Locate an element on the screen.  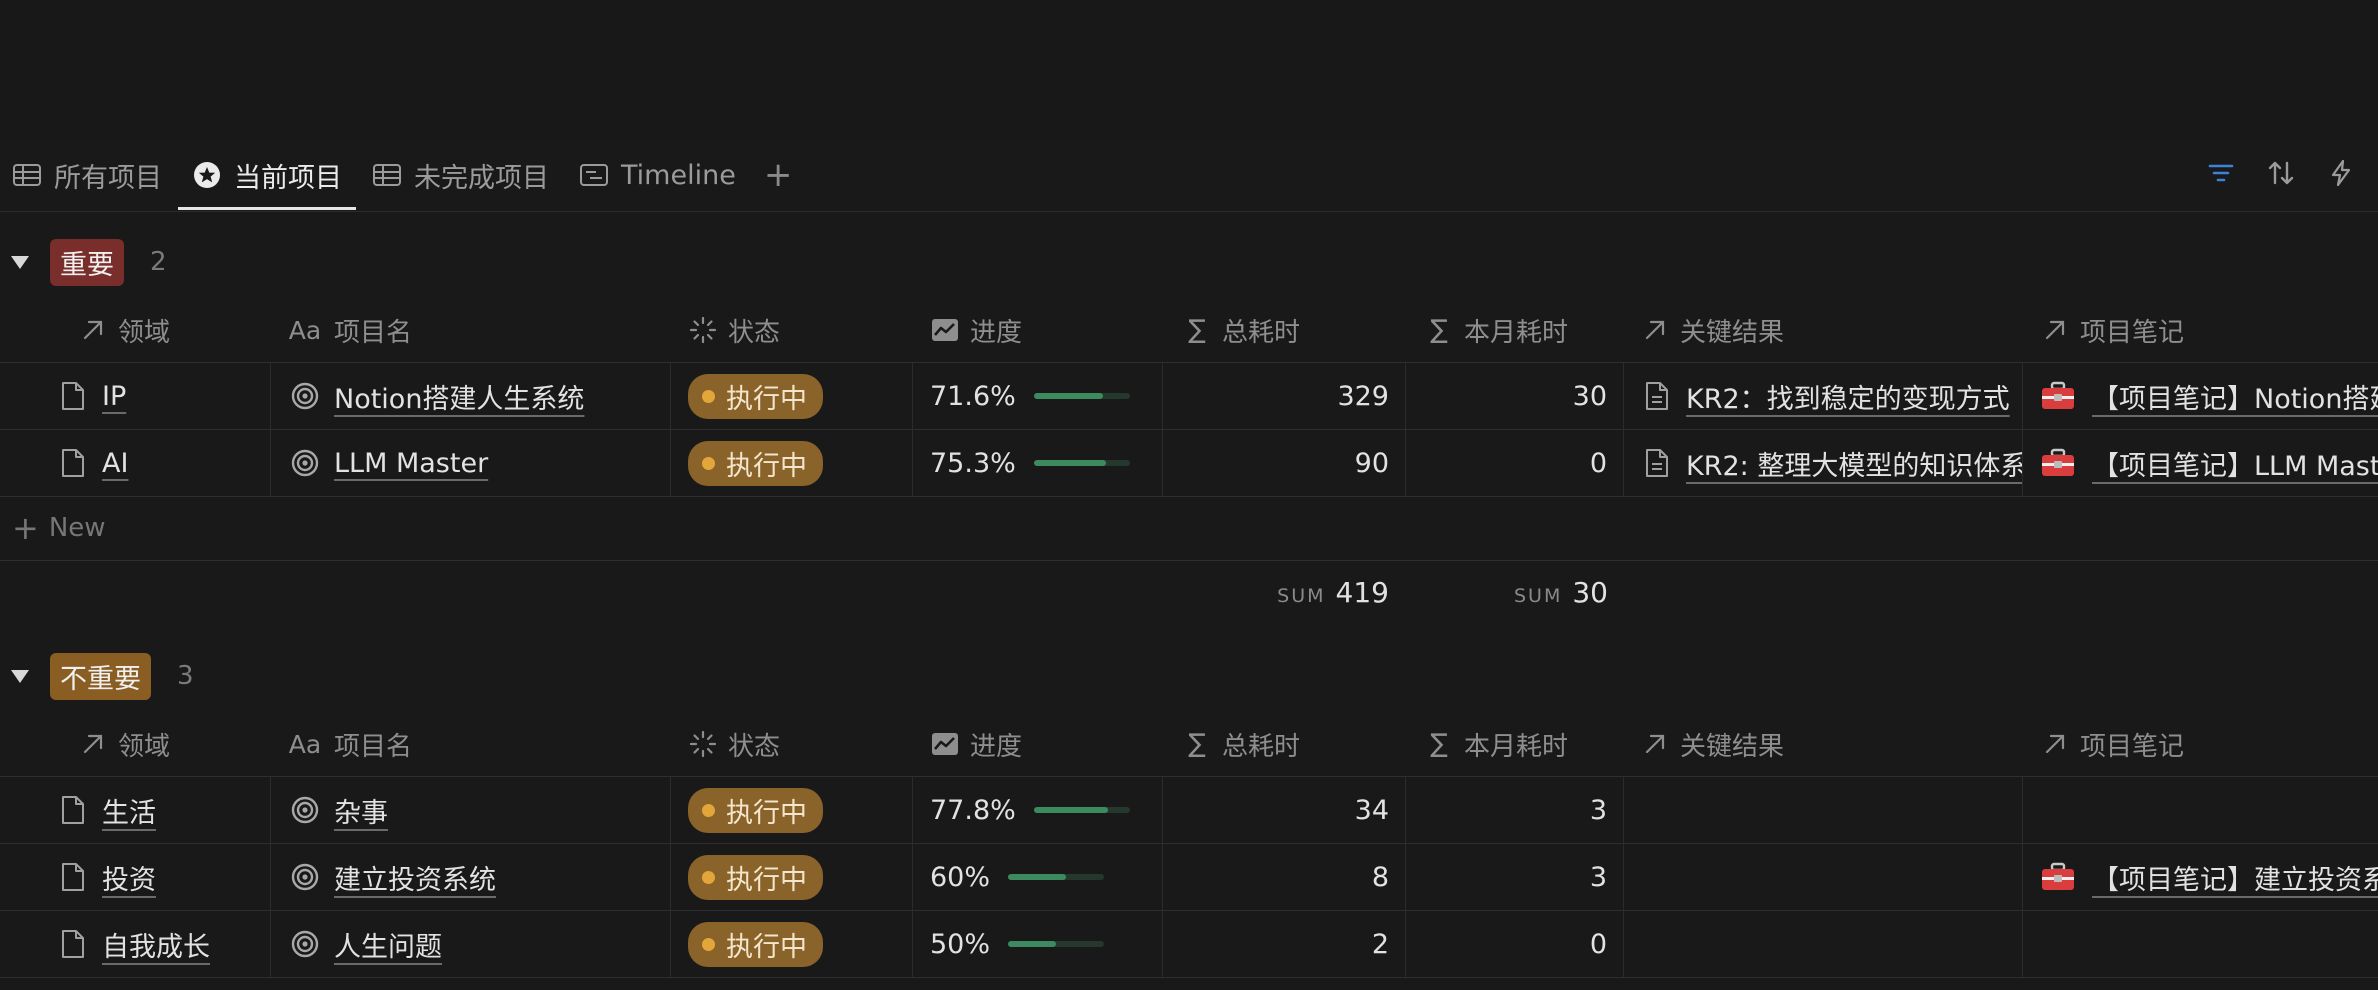
progress-cell: 60% is located at coordinates (1045, 877).